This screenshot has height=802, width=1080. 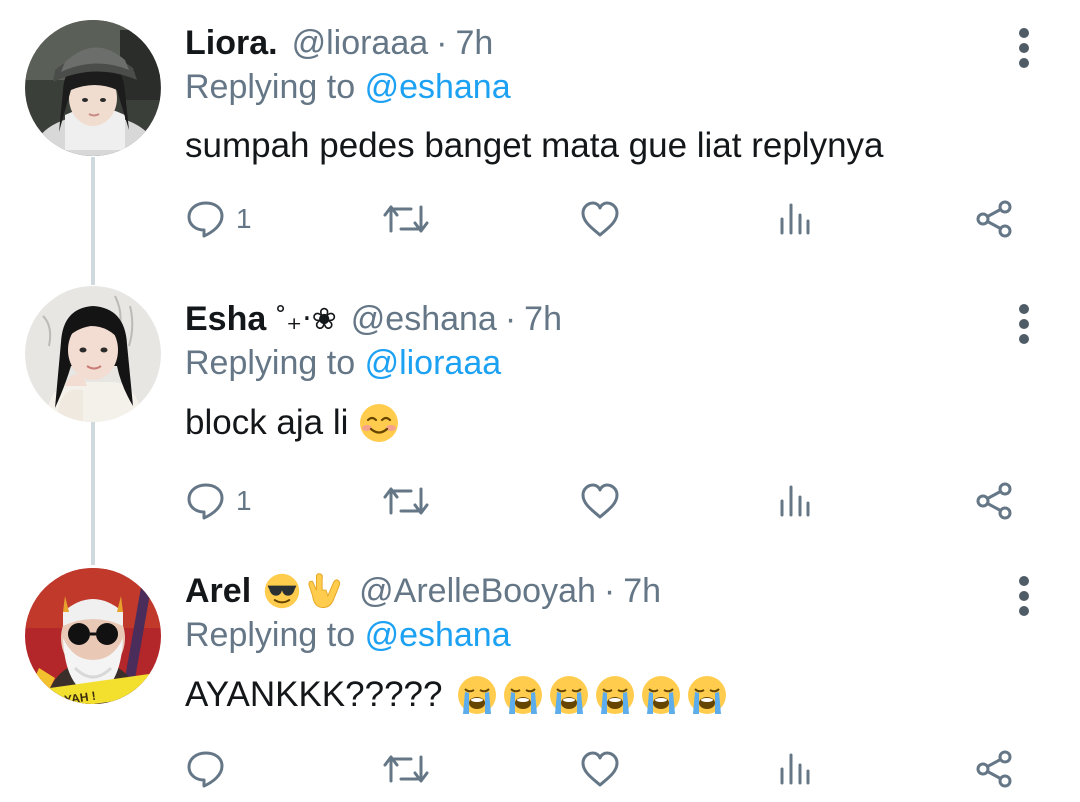 What do you see at coordinates (93, 636) in the screenshot?
I see `avatar: OOYAH !` at bounding box center [93, 636].